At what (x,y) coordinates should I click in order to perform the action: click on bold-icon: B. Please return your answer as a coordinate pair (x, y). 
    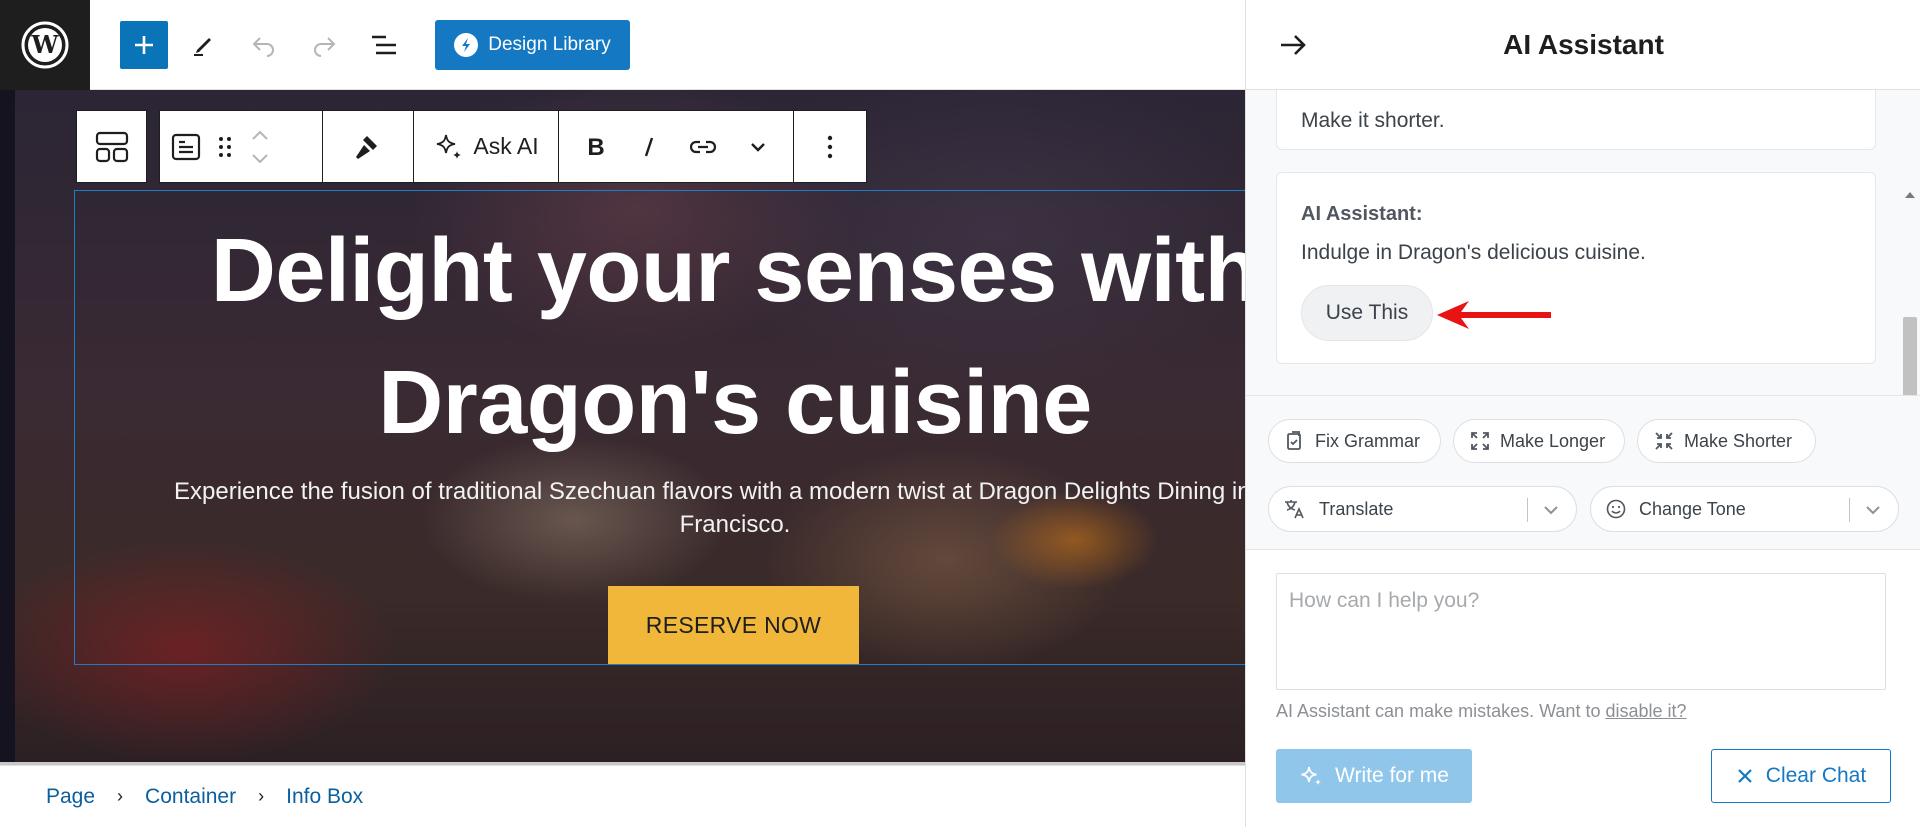
    Looking at the image, I should click on (596, 147).